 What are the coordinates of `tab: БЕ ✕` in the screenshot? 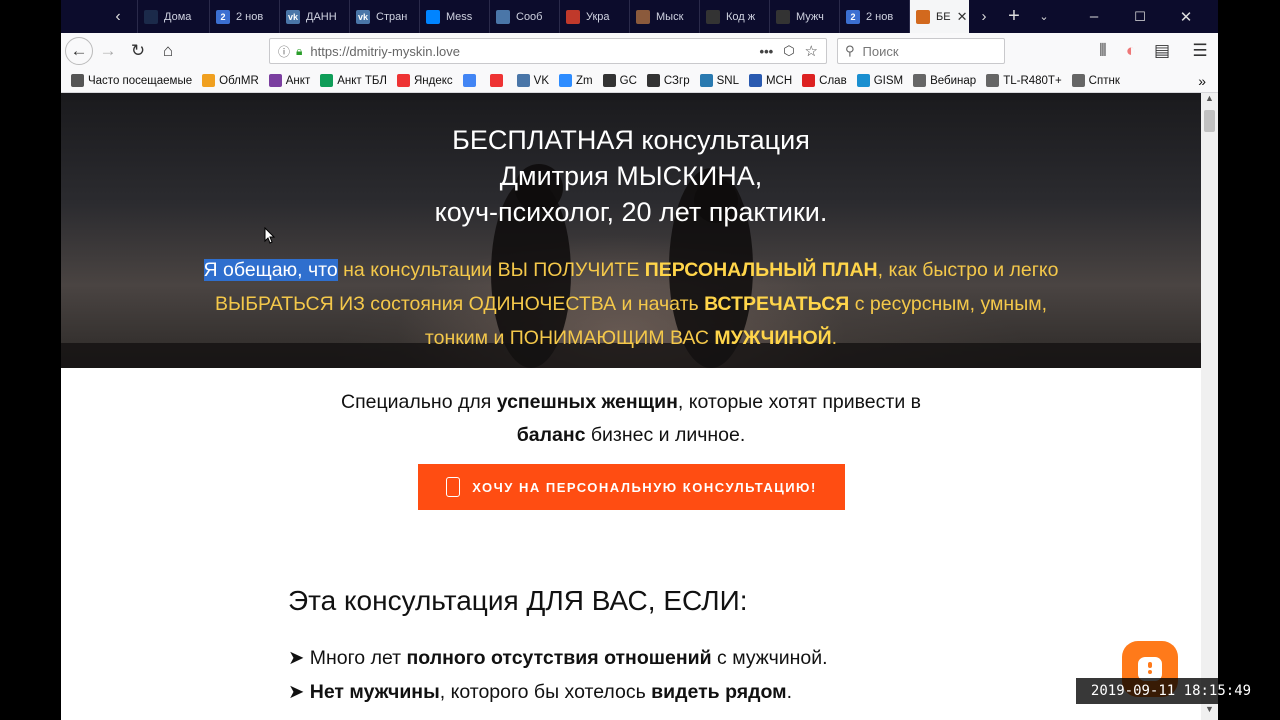 It's located at (939, 16).